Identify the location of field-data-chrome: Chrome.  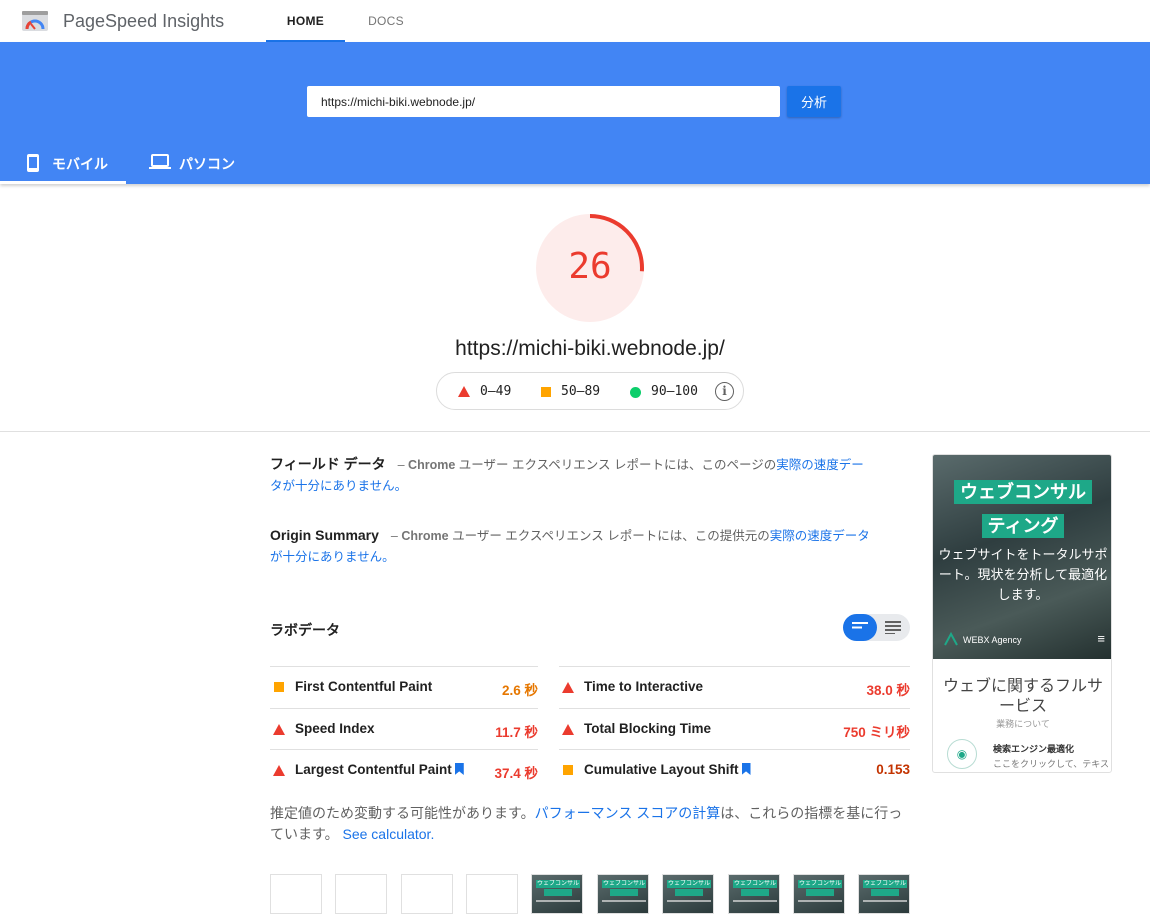
(432, 465).